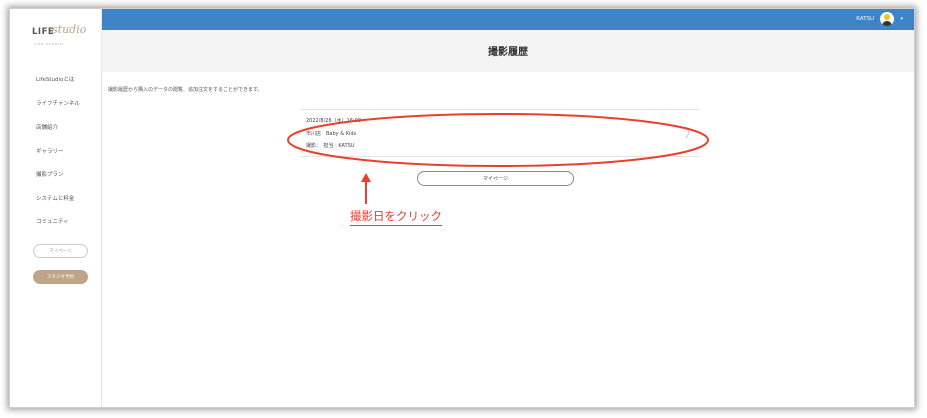  I want to click on annotation-overlay, so click(498, 158).